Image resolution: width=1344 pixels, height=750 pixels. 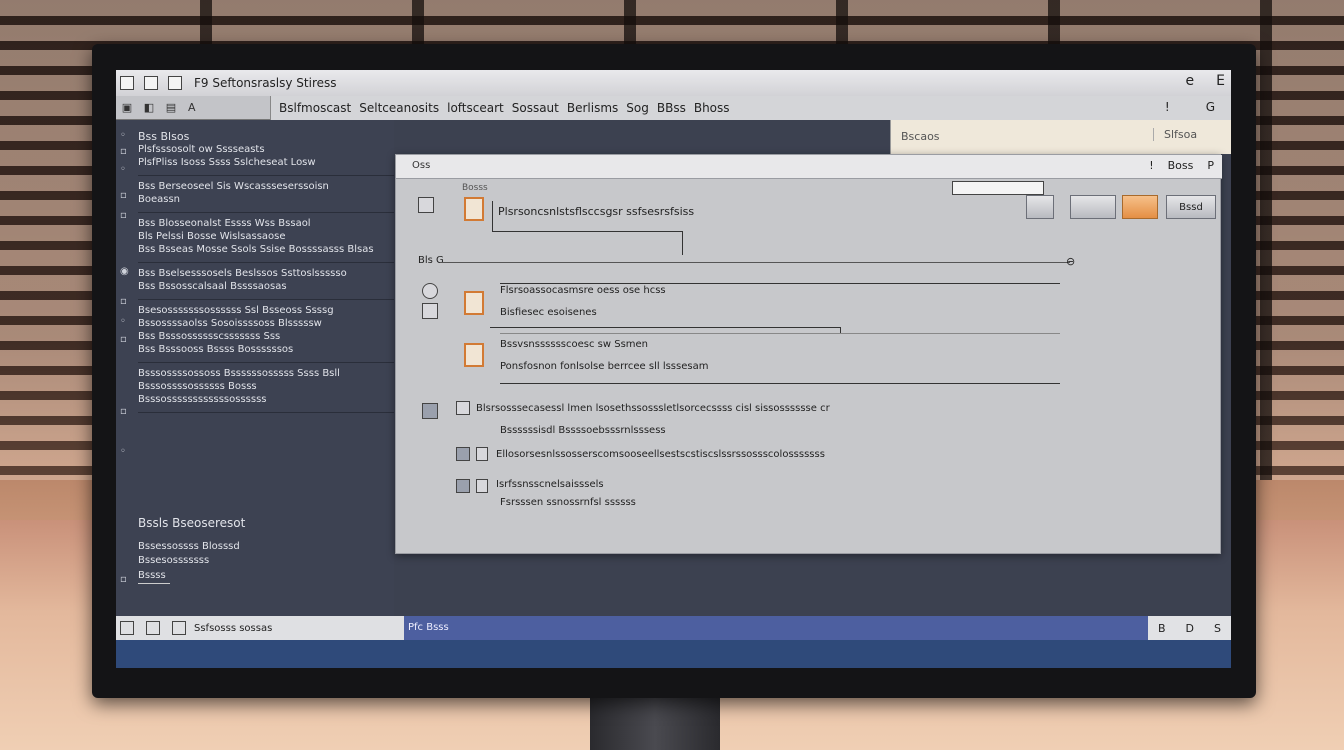 What do you see at coordinates (1220, 81) in the screenshot?
I see `close-button: E` at bounding box center [1220, 81].